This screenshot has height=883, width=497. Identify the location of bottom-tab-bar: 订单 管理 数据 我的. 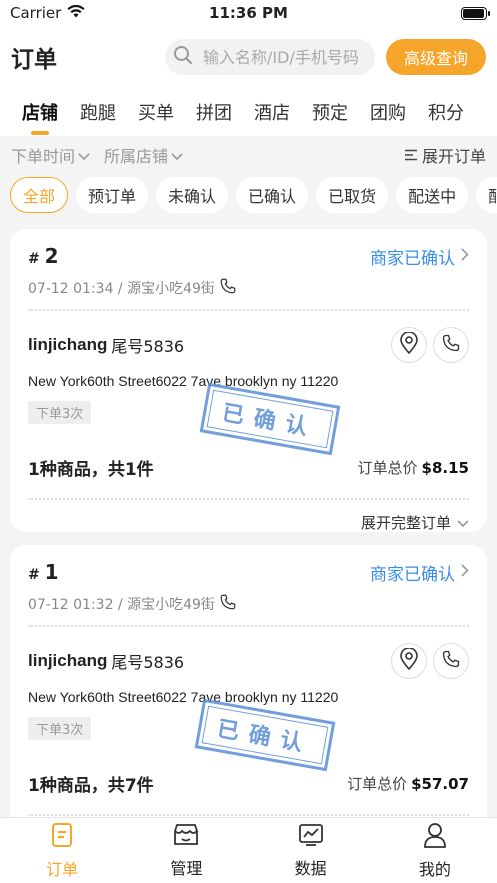
(248, 850).